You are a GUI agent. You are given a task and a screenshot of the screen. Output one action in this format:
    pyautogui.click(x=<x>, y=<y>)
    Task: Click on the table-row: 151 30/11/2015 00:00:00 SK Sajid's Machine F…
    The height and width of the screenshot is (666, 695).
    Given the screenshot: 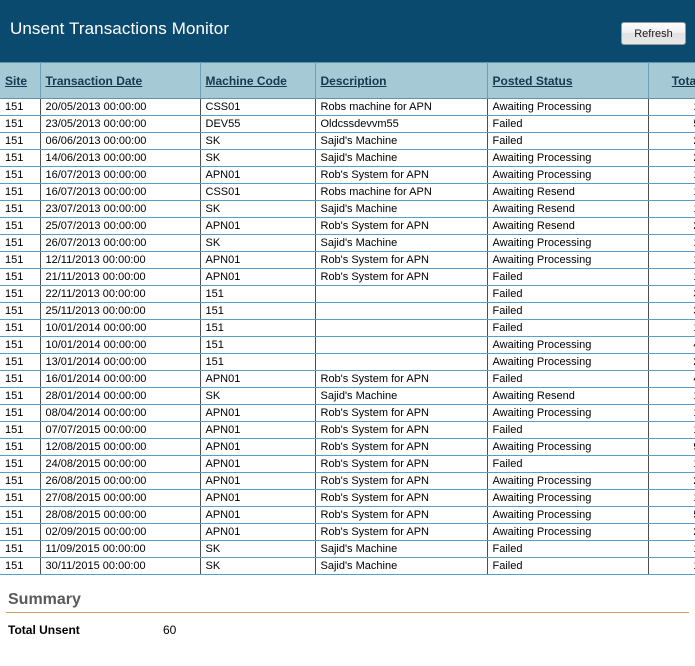 What is the action you would take?
    pyautogui.click(x=347, y=566)
    